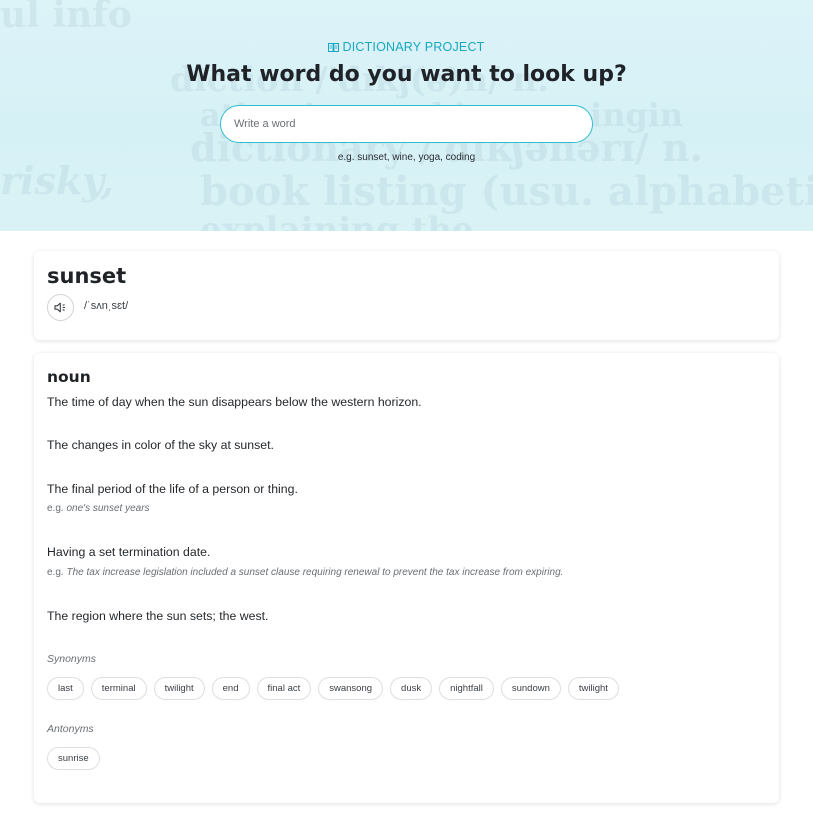 Image resolution: width=813 pixels, height=813 pixels. I want to click on definition-example: e.g. one's sunset years, so click(98, 508).